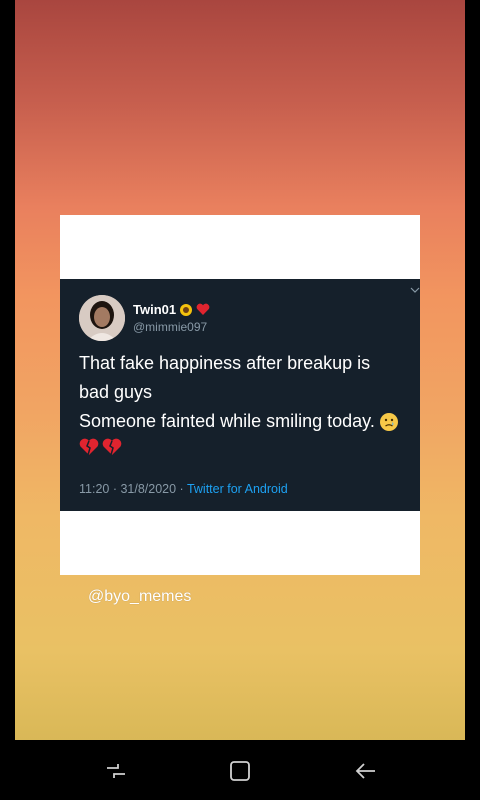 The image size is (480, 800). Describe the element at coordinates (237, 489) in the screenshot. I see `source-link: Twitter for Android` at that location.